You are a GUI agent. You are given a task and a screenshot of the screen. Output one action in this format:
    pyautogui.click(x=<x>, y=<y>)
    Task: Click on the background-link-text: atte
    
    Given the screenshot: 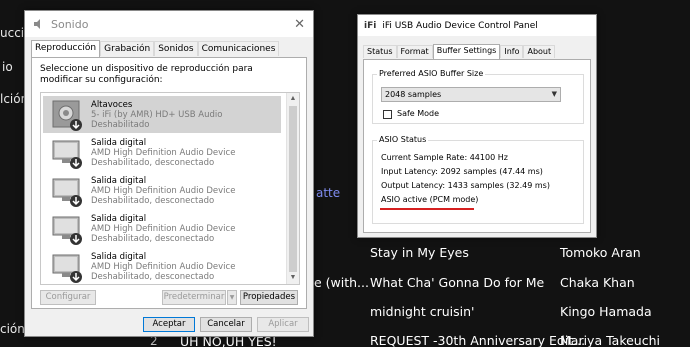 What is the action you would take?
    pyautogui.click(x=328, y=193)
    